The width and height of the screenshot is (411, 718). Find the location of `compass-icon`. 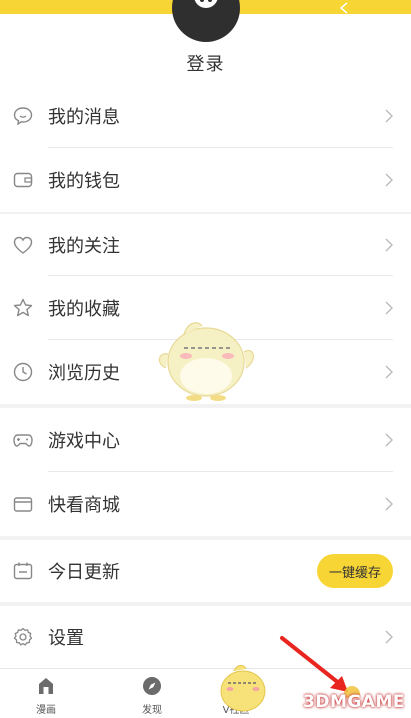

compass-icon is located at coordinates (152, 686).